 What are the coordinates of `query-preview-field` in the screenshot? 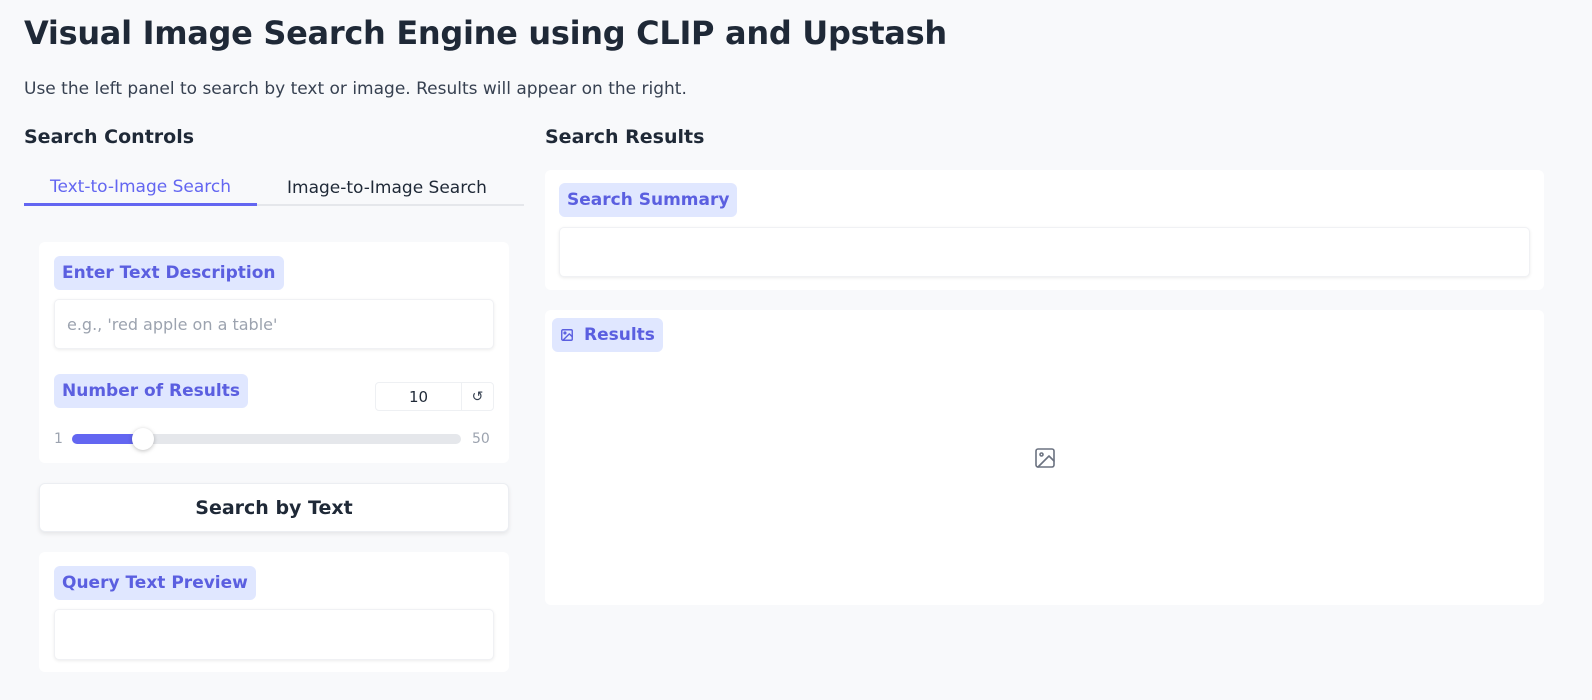 It's located at (274, 634).